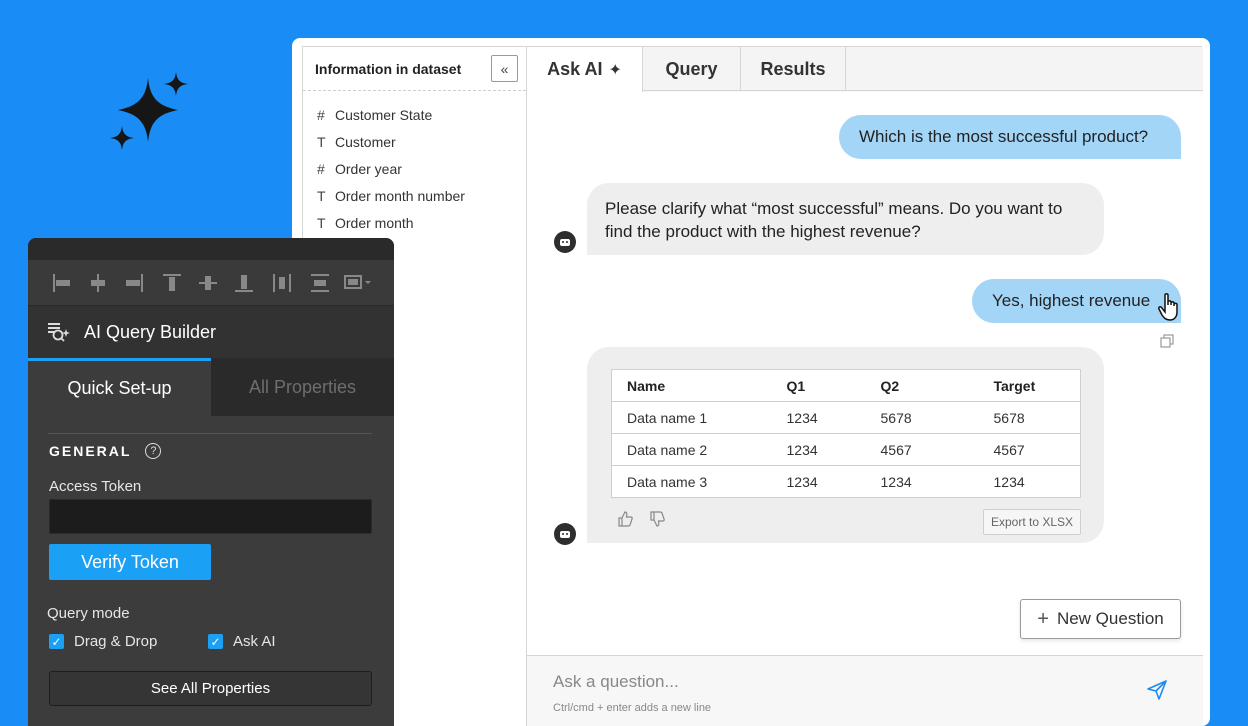  What do you see at coordinates (254, 641) in the screenshot?
I see `checkbox-label: Ask AI` at bounding box center [254, 641].